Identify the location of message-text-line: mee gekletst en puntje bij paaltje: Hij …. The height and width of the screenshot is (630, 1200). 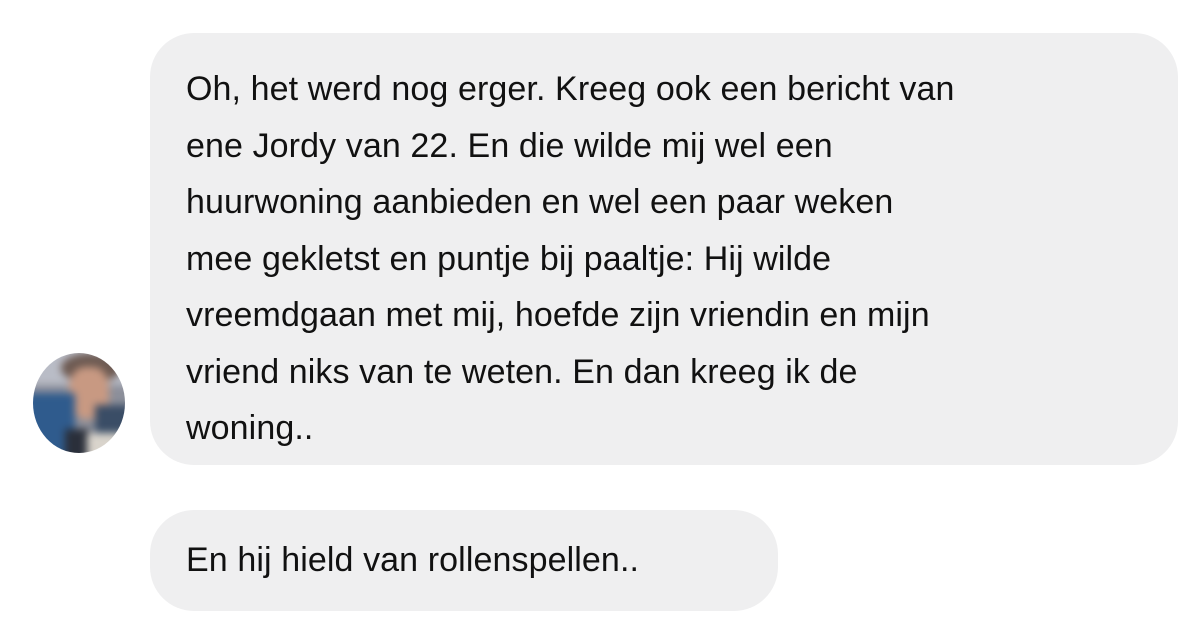
(509, 258).